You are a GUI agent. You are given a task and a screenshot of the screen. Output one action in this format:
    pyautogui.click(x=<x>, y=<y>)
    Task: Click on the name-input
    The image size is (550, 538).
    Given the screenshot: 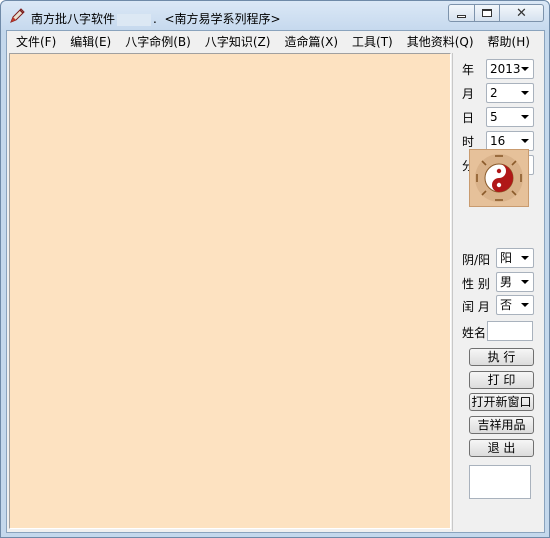 What is the action you would take?
    pyautogui.click(x=510, y=331)
    